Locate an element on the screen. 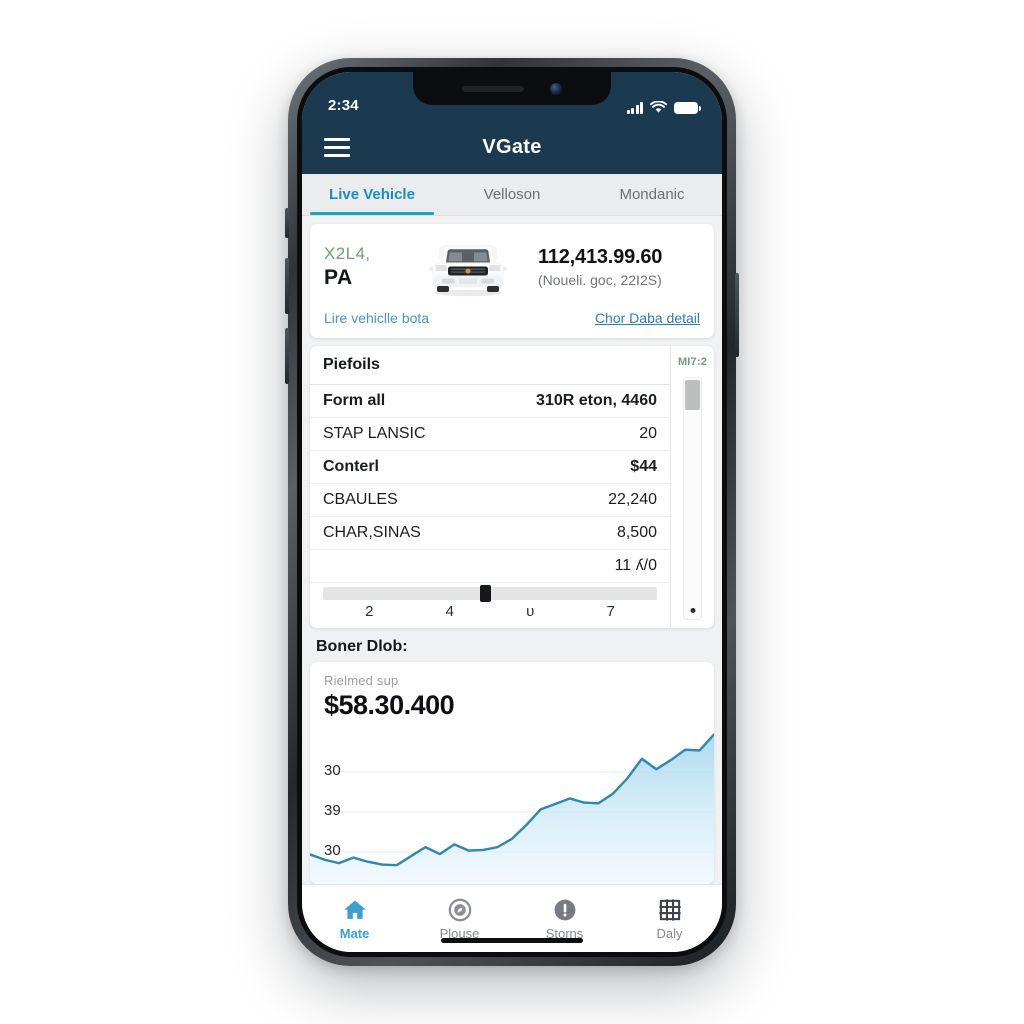  home-indicator is located at coordinates (512, 940).